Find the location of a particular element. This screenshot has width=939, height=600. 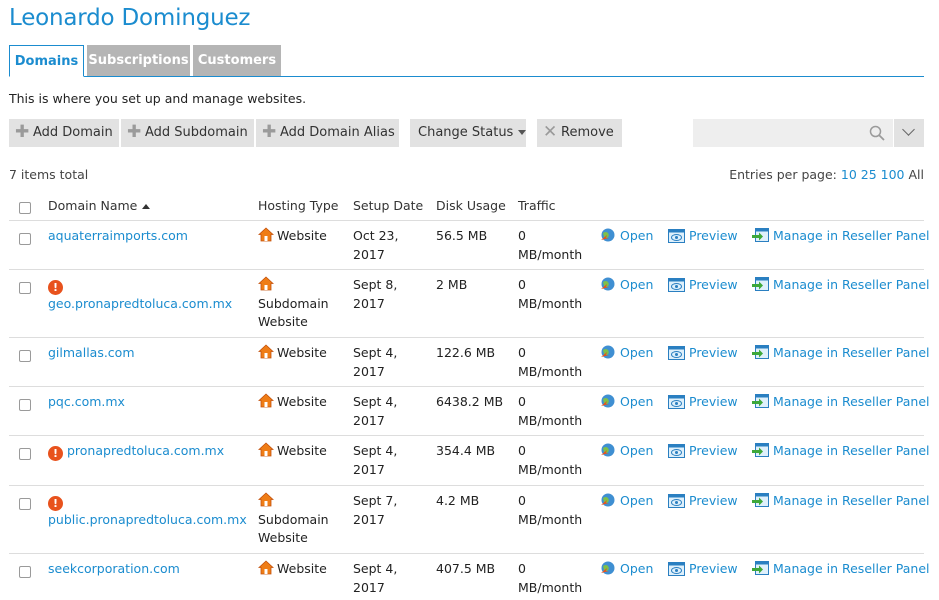

search-options-button is located at coordinates (909, 133).